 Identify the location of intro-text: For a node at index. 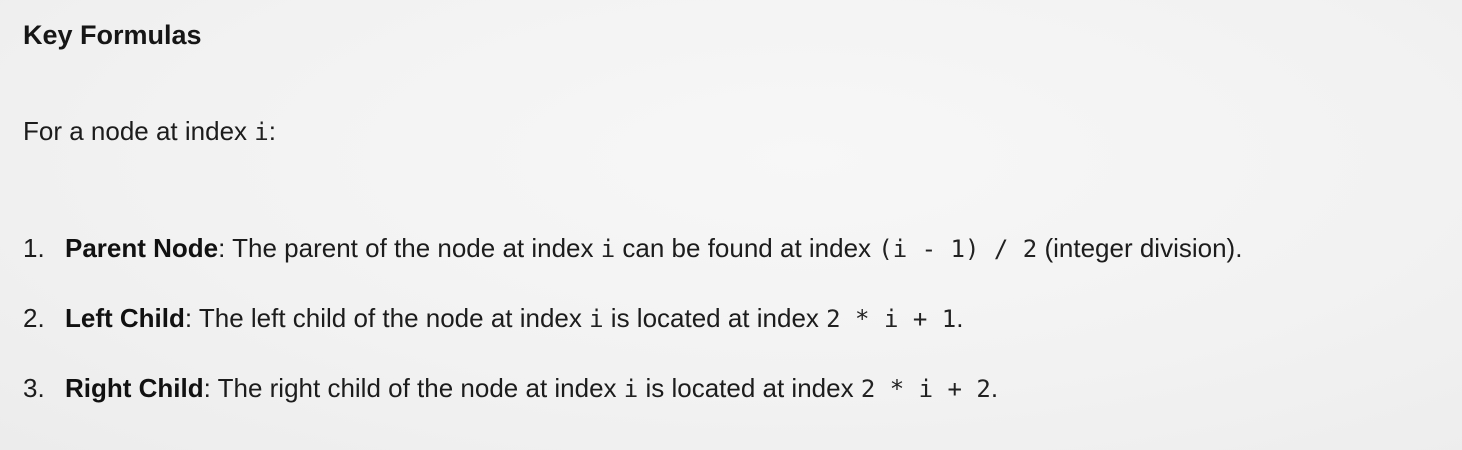
(139, 131).